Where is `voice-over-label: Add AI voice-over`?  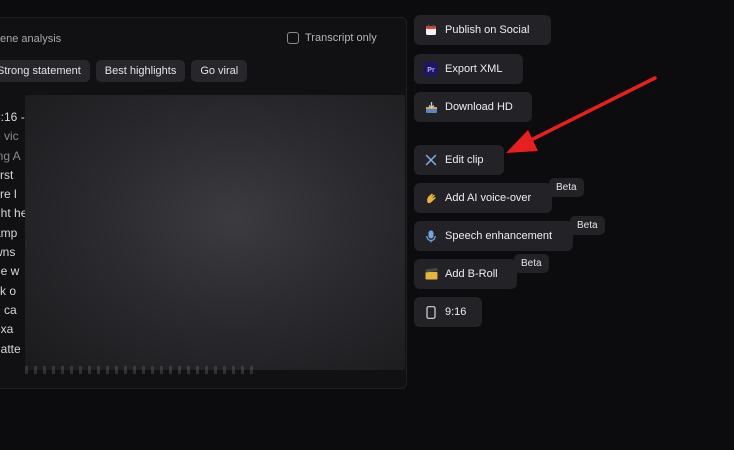 voice-over-label: Add AI voice-over is located at coordinates (488, 198).